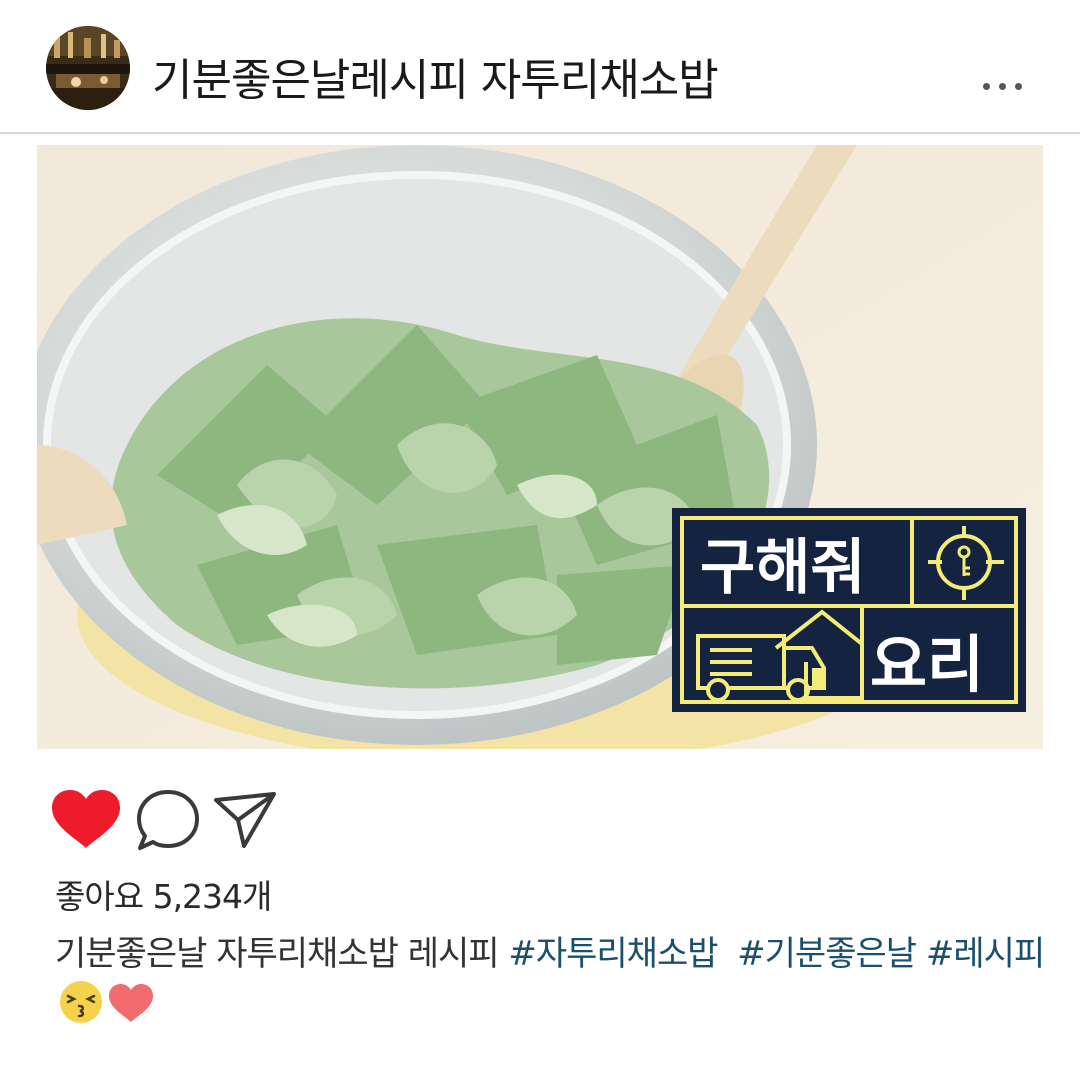  I want to click on caption-text: 기분좋은날 자투리채소밥 레시피, so click(277, 954).